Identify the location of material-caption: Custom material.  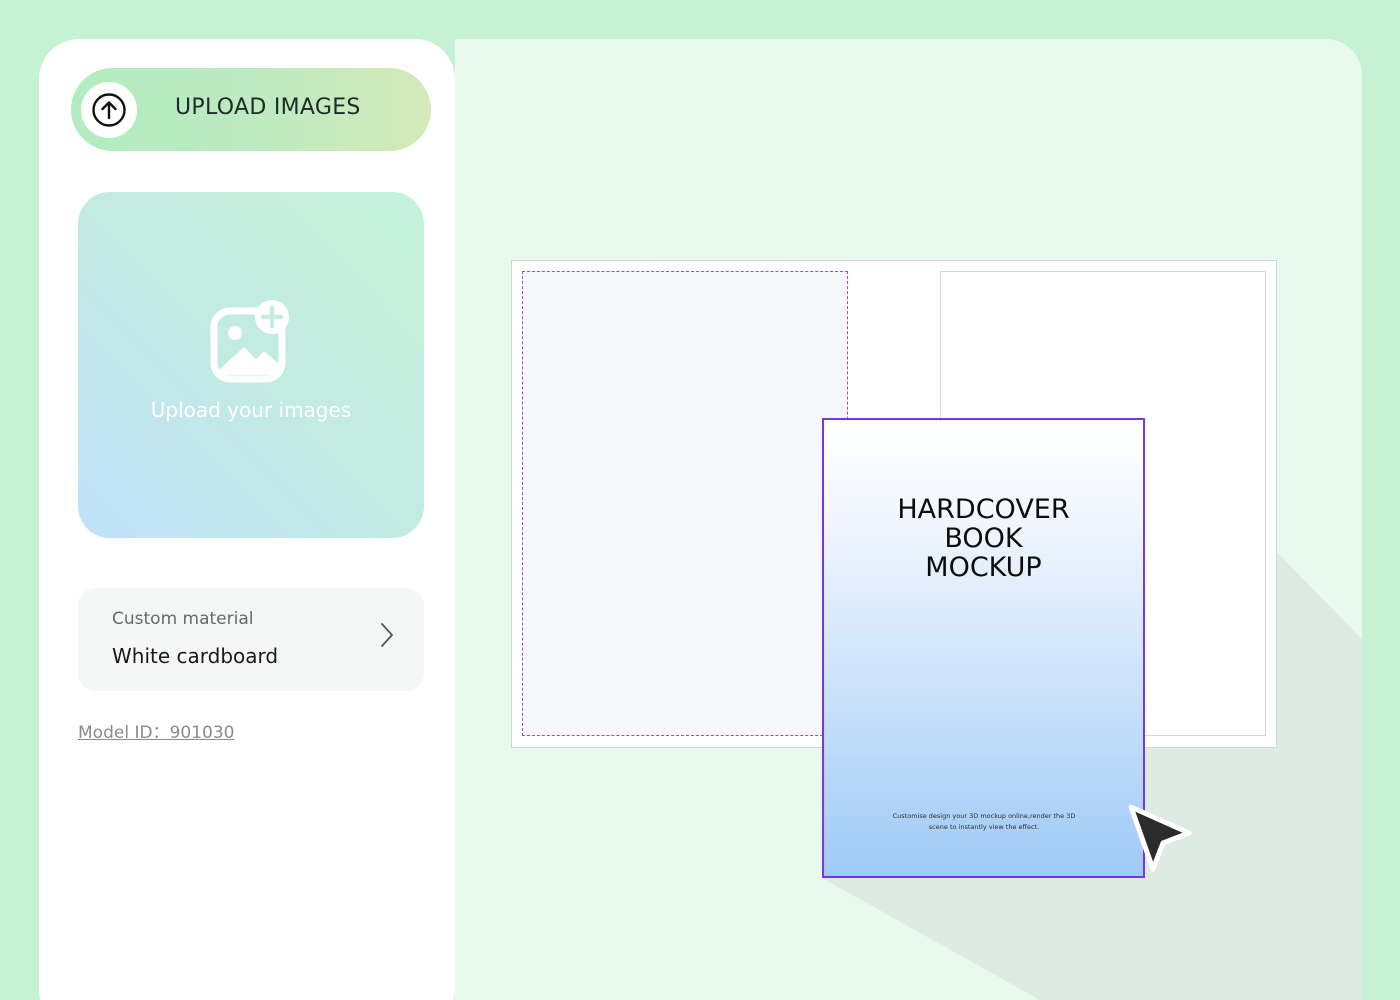
(183, 619).